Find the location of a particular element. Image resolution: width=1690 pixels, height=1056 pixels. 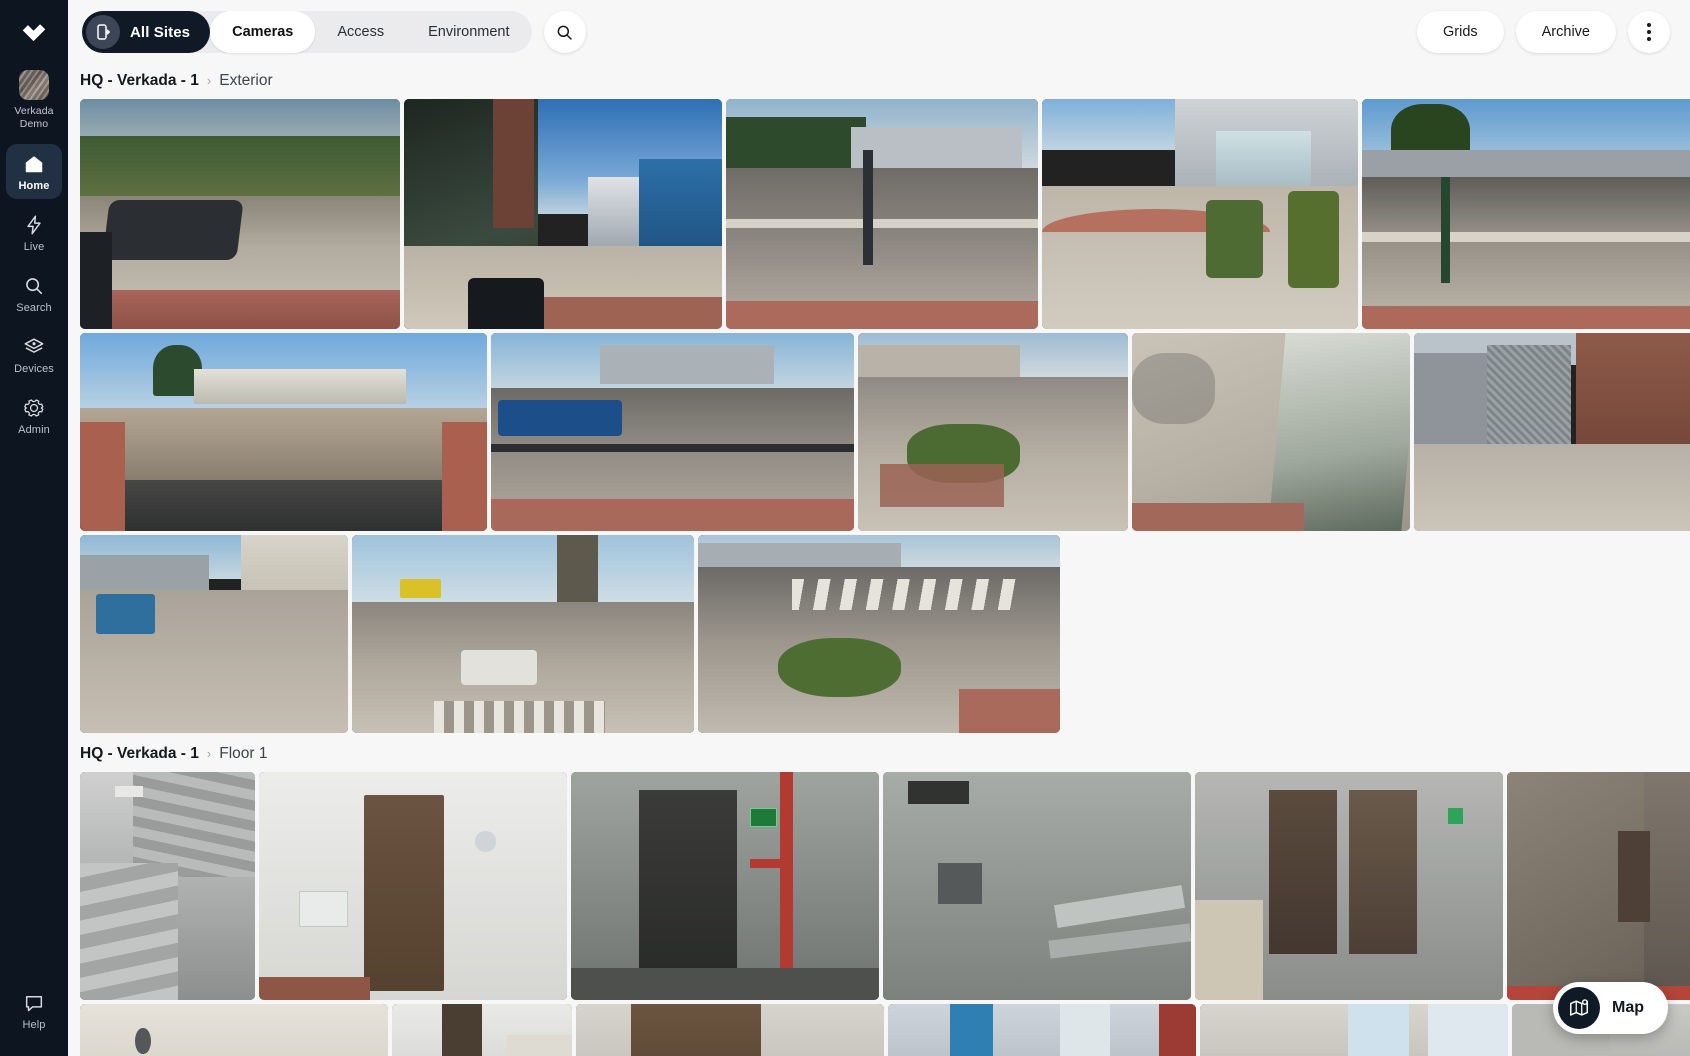

search-button is located at coordinates (564, 32).